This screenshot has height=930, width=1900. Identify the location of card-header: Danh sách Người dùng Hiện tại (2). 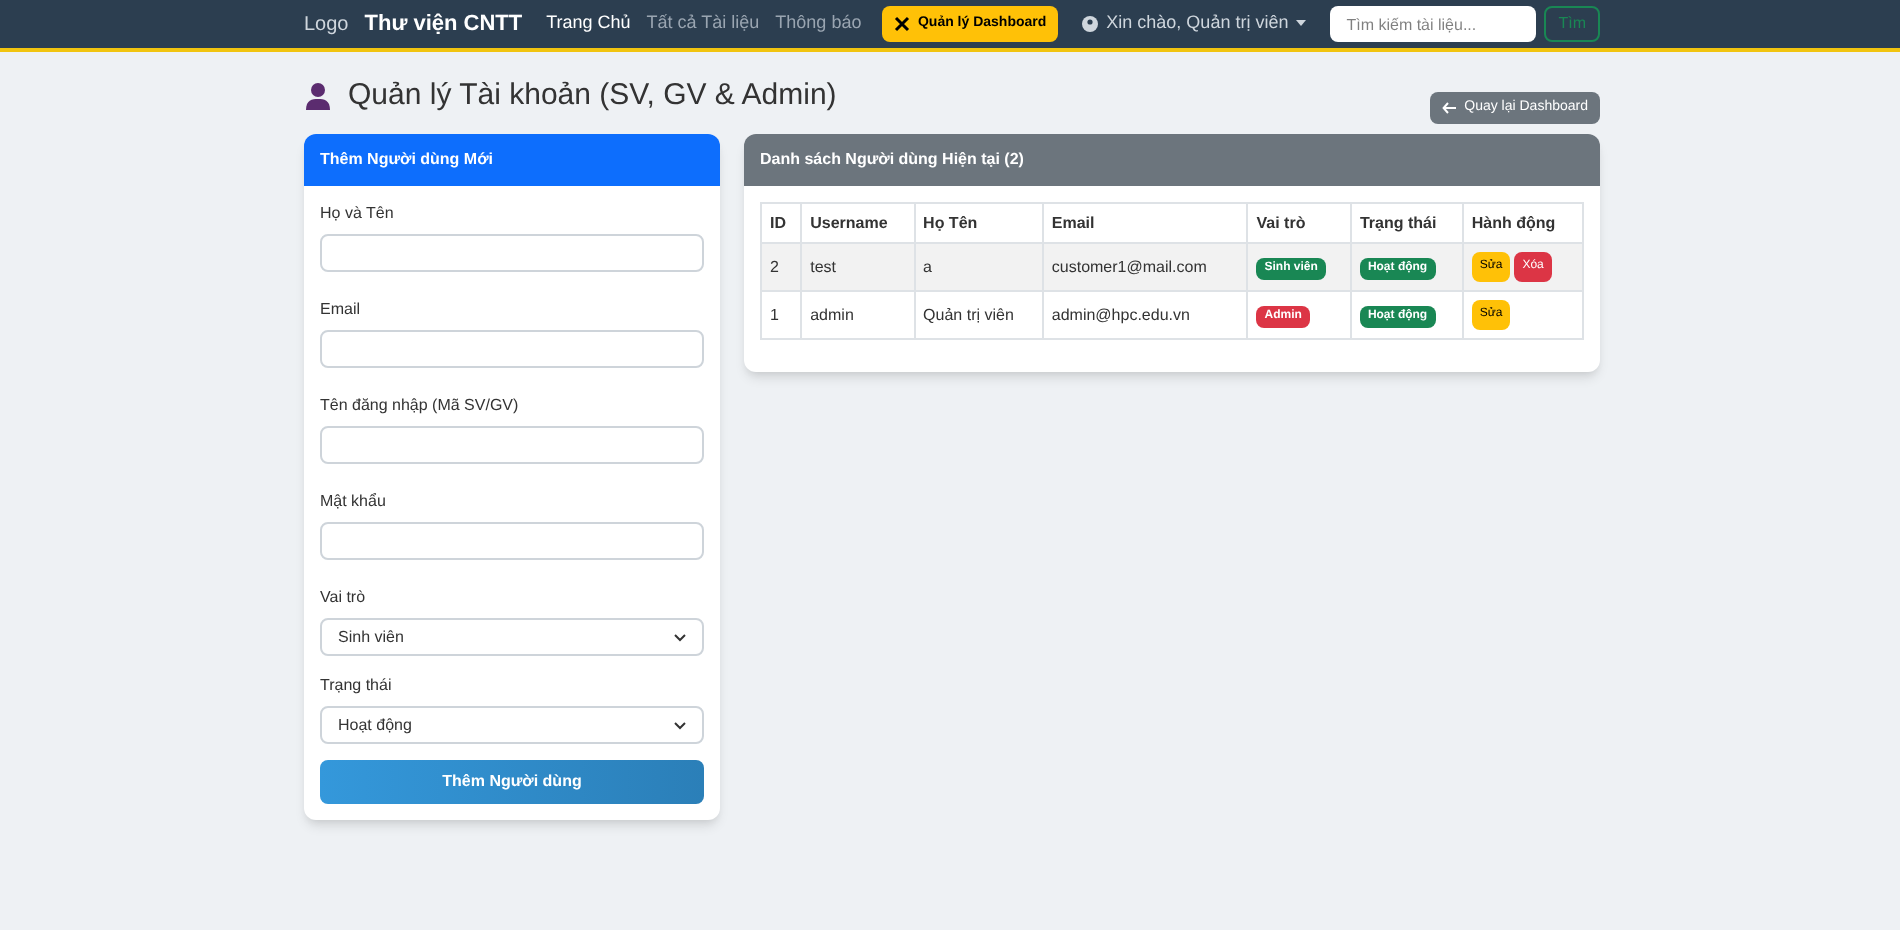
(1172, 160).